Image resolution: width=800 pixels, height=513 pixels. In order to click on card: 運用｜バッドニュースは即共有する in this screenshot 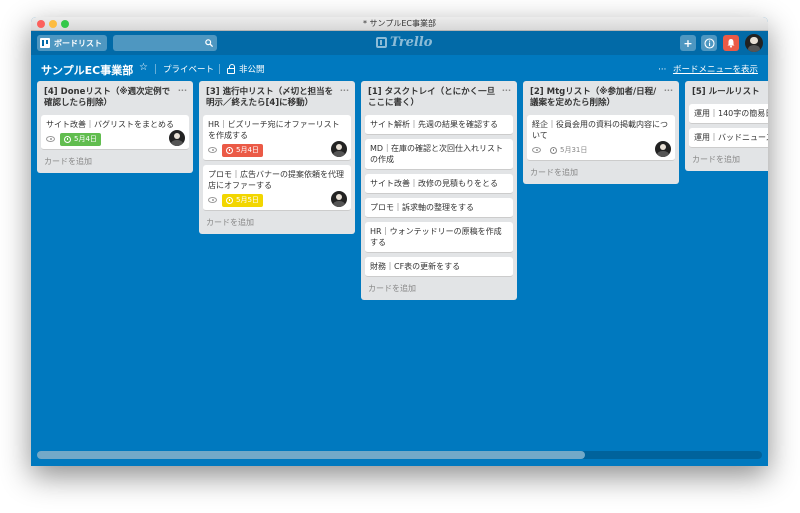, I will do `click(728, 138)`.